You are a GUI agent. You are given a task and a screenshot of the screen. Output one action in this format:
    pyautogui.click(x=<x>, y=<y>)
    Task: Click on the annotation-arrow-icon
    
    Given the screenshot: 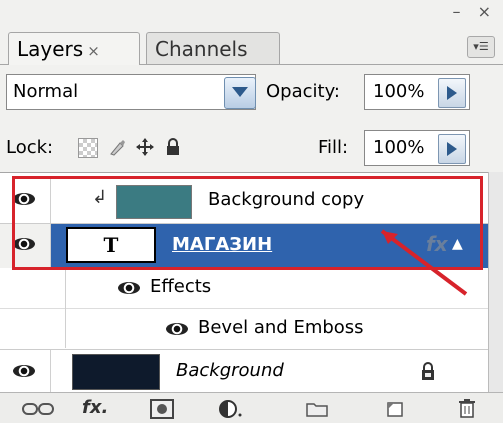 What is the action you would take?
    pyautogui.click(x=424, y=262)
    